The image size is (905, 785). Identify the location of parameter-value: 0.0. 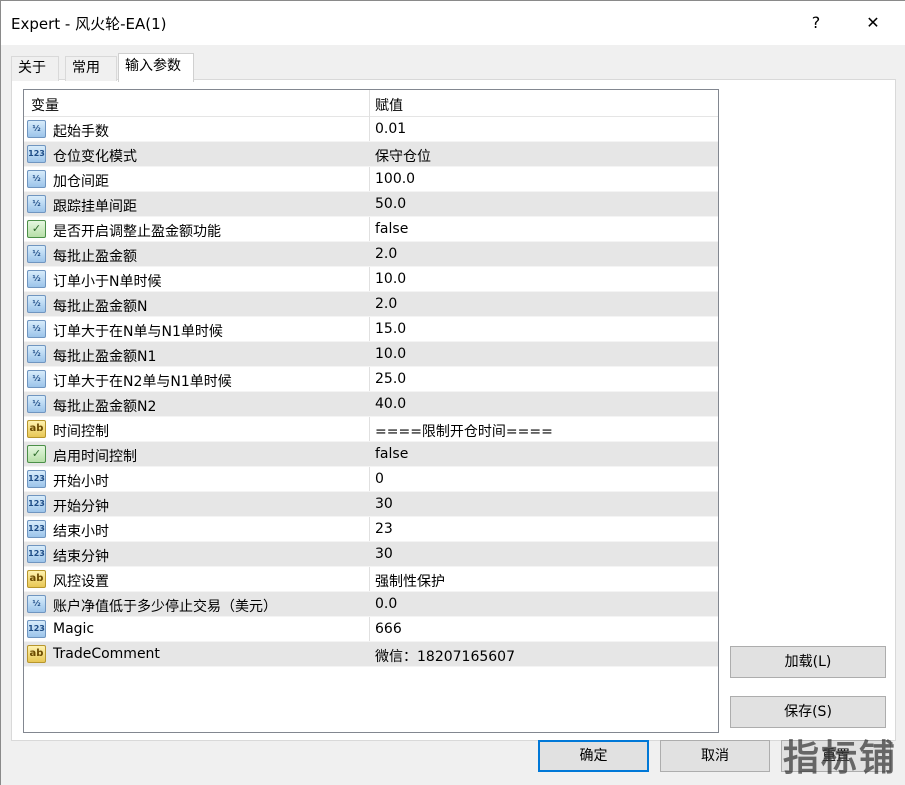
(386, 604).